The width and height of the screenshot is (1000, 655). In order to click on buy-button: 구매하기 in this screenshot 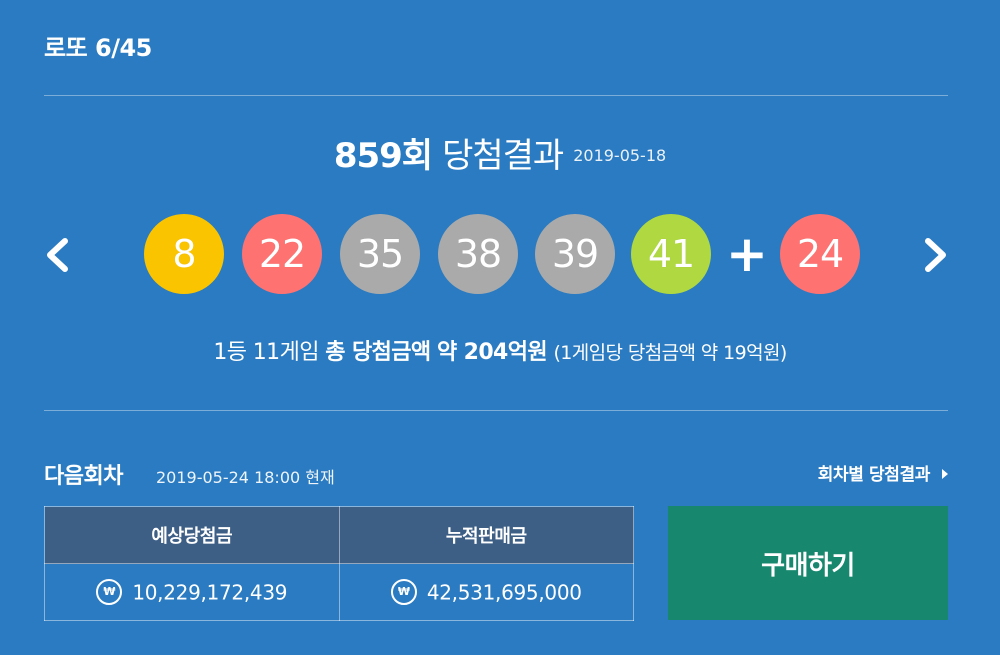, I will do `click(808, 563)`.